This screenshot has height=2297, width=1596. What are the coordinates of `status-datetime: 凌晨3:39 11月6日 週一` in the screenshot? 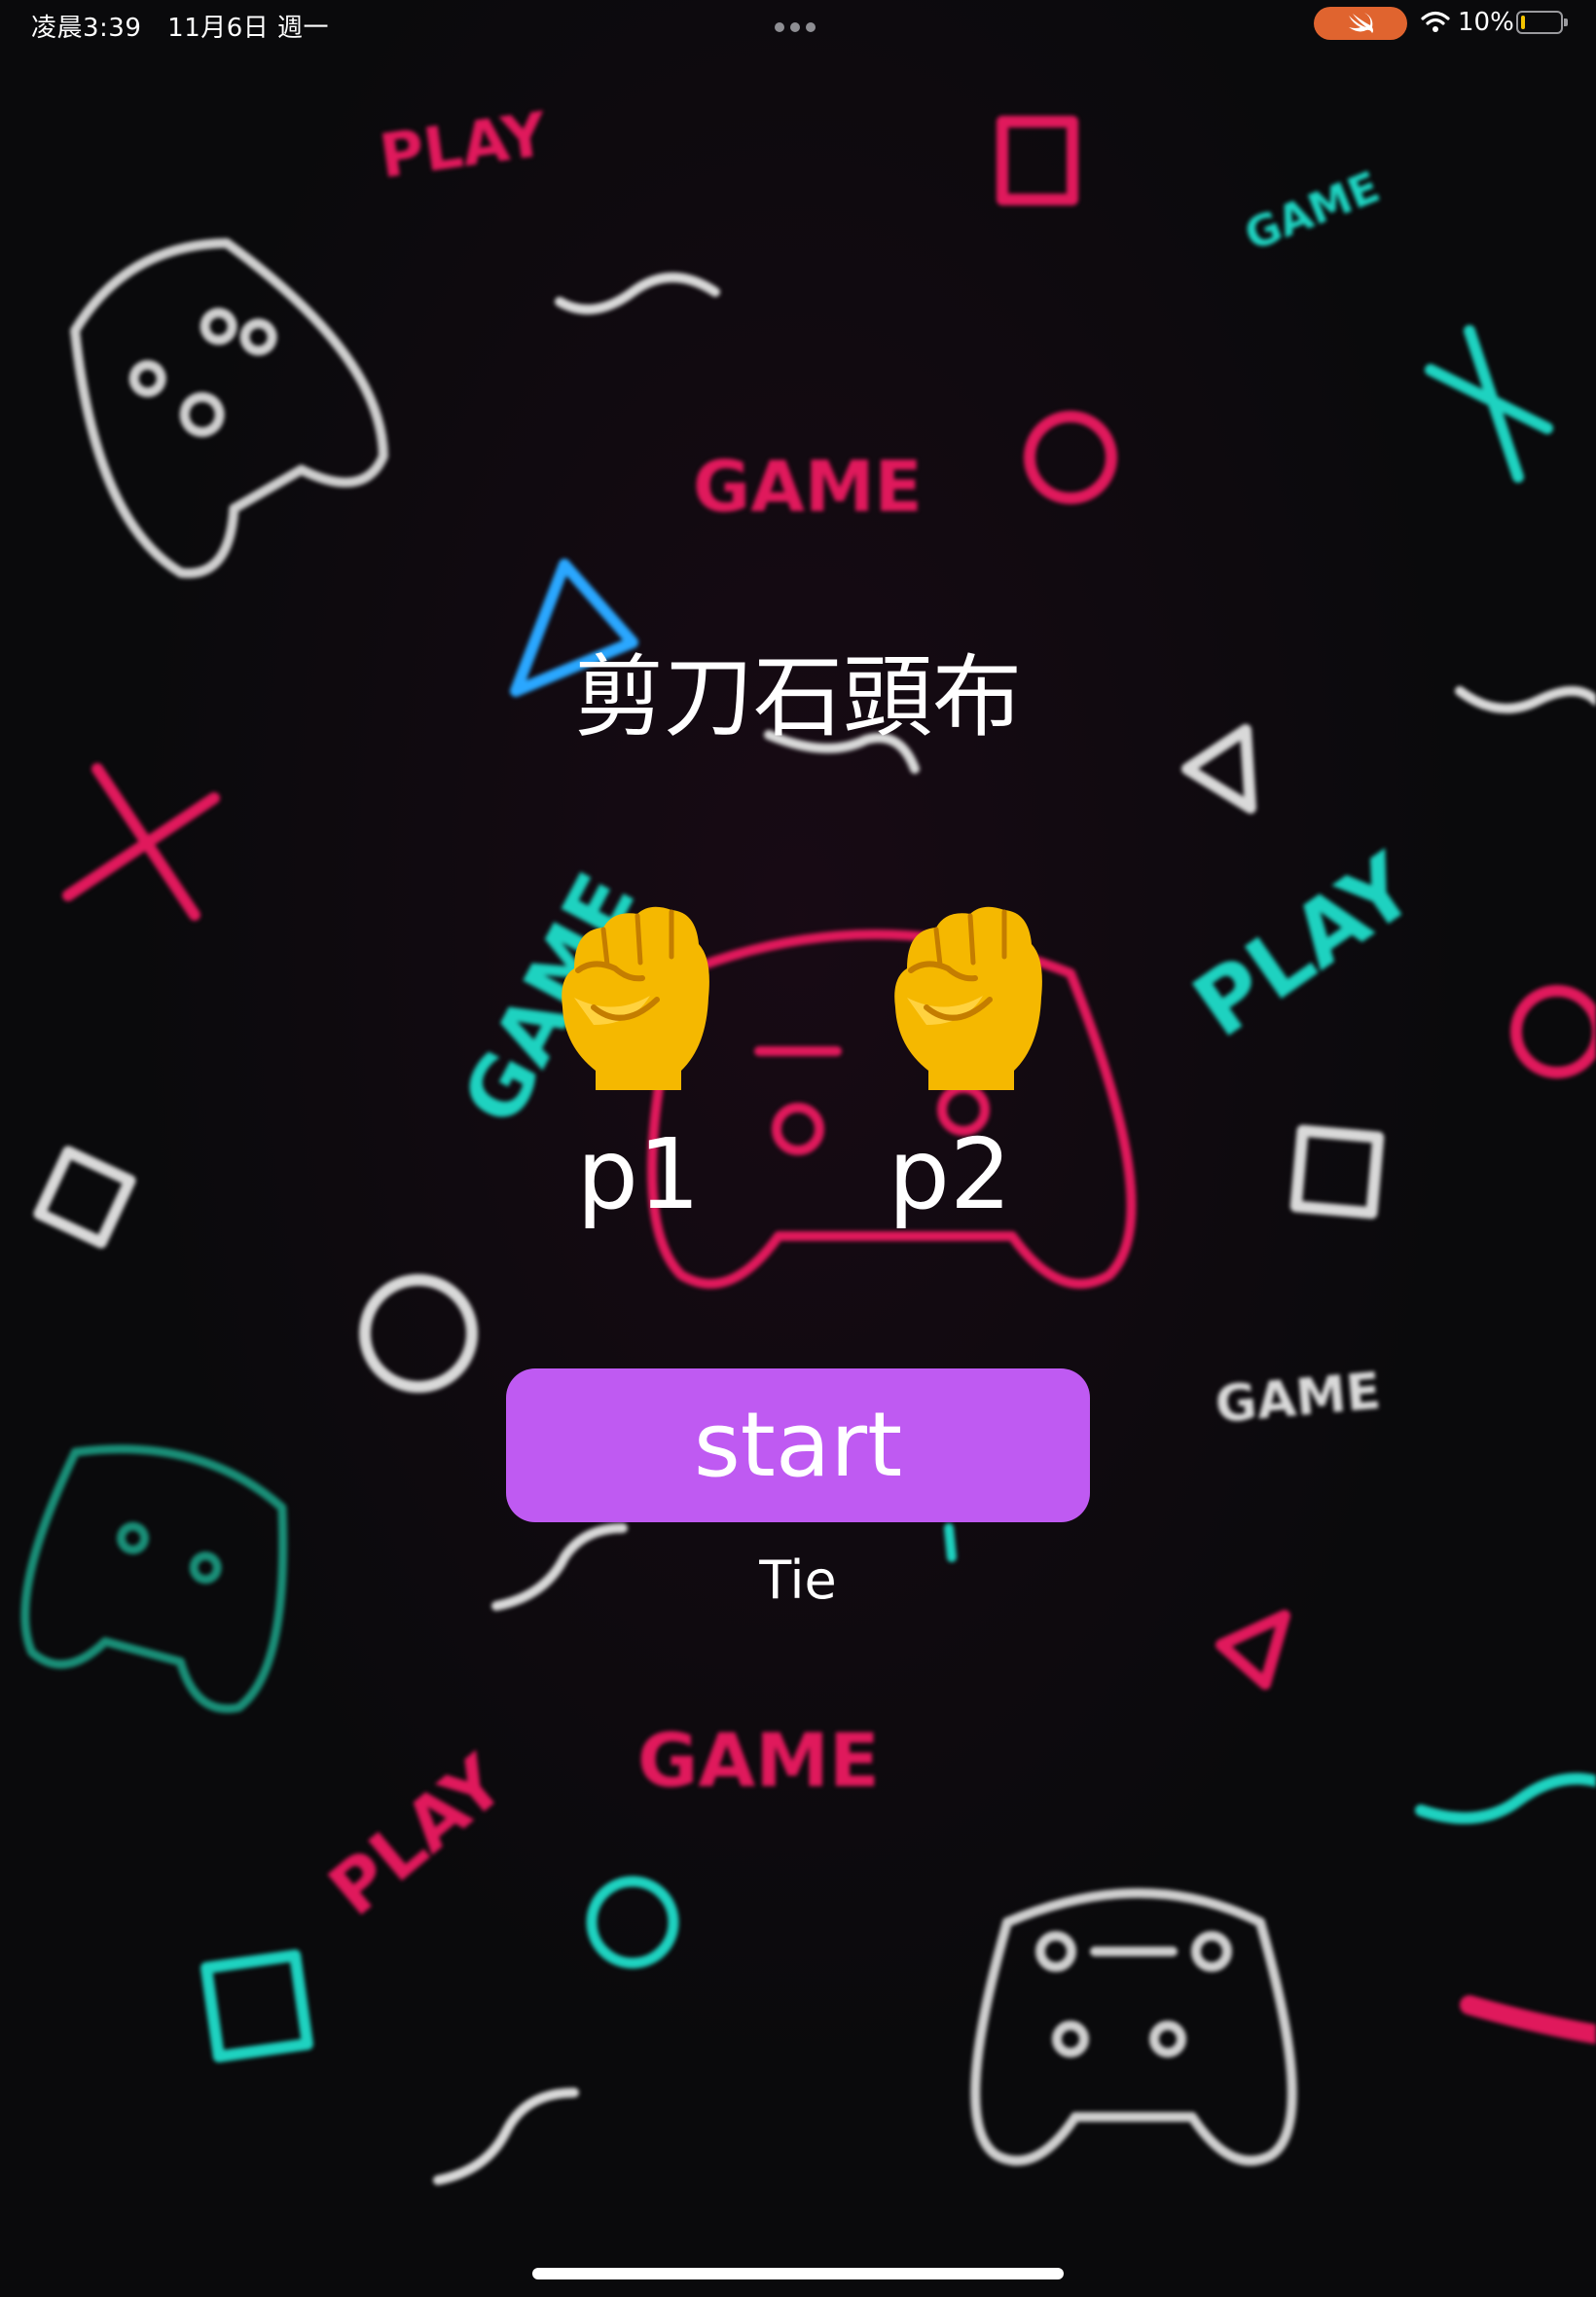 It's located at (188, 26).